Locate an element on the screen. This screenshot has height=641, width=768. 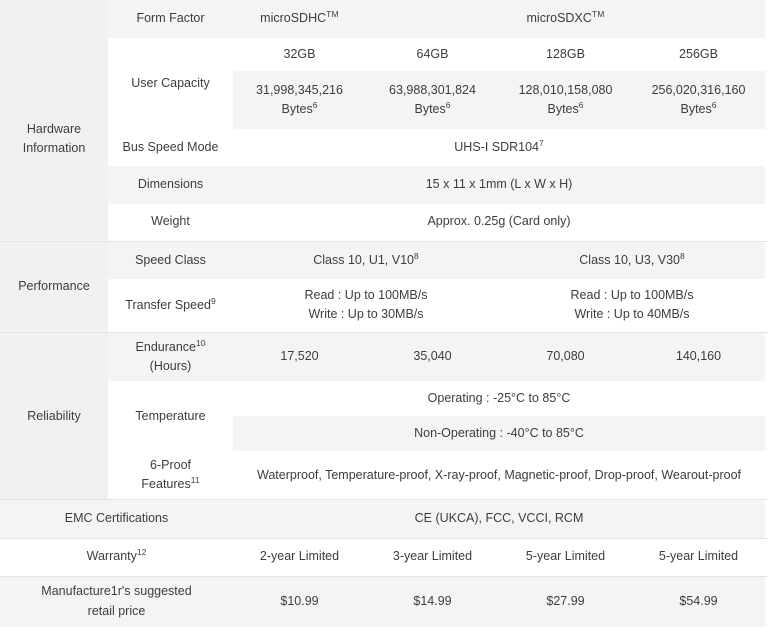
value-dimensions: 15 x 11 x 1mm (L x W x H) is located at coordinates (499, 185).